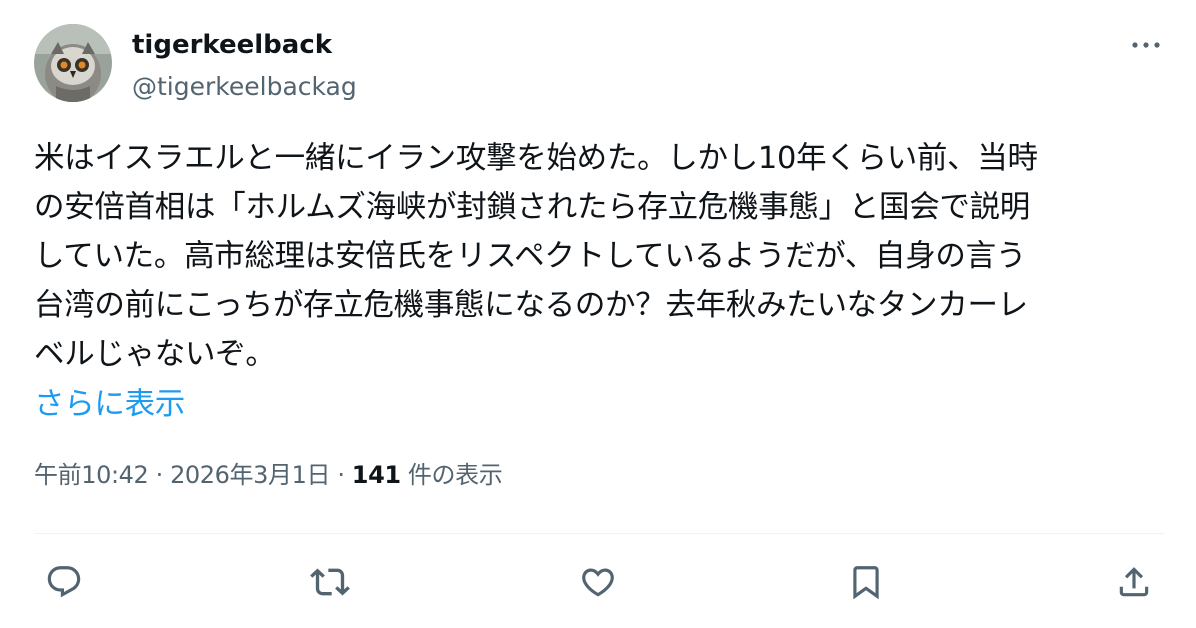 The image size is (1196, 628). I want to click on share-button, so click(1134, 582).